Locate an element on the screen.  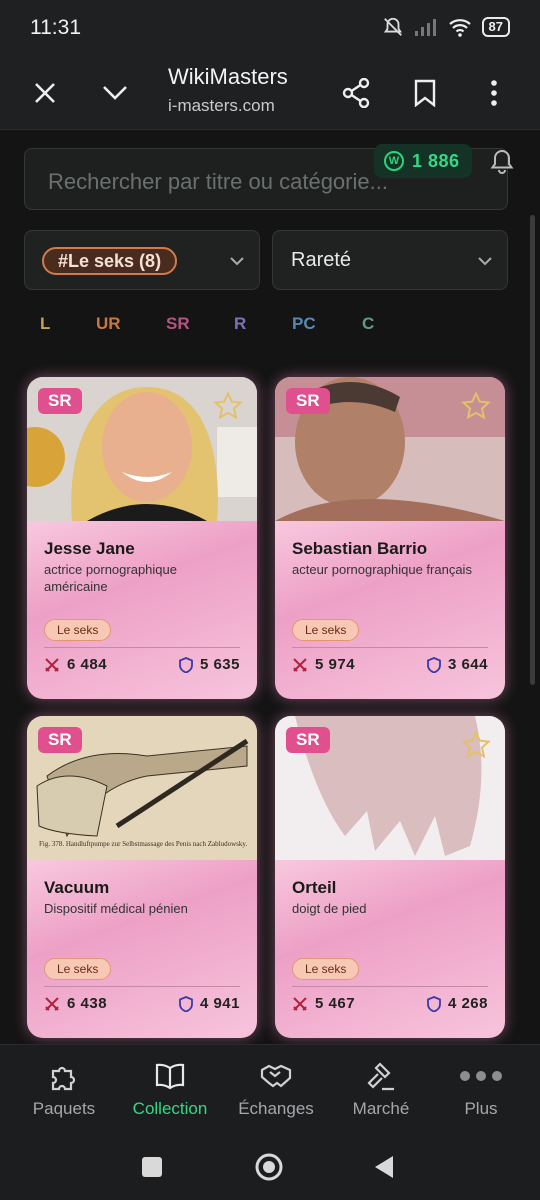
share-button is located at coordinates (356, 93).